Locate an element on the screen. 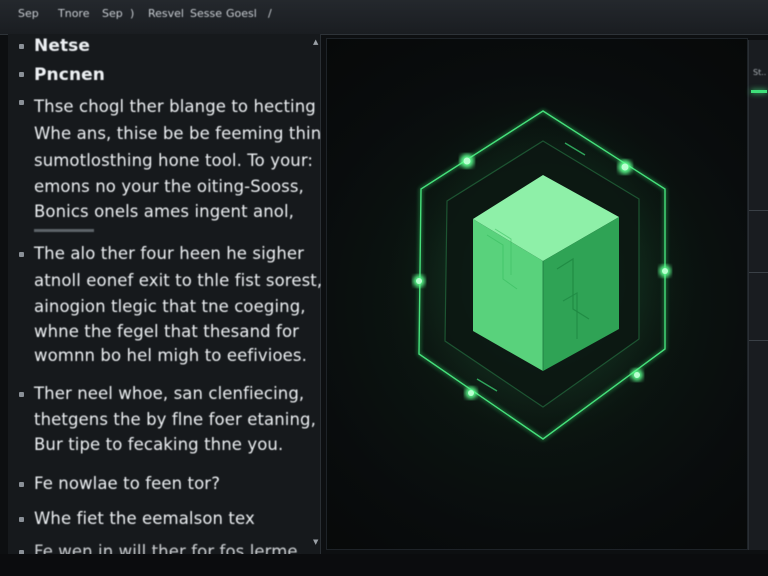  paragraph2-line: womnn bo hel migh to eefivioes. is located at coordinates (170, 355).